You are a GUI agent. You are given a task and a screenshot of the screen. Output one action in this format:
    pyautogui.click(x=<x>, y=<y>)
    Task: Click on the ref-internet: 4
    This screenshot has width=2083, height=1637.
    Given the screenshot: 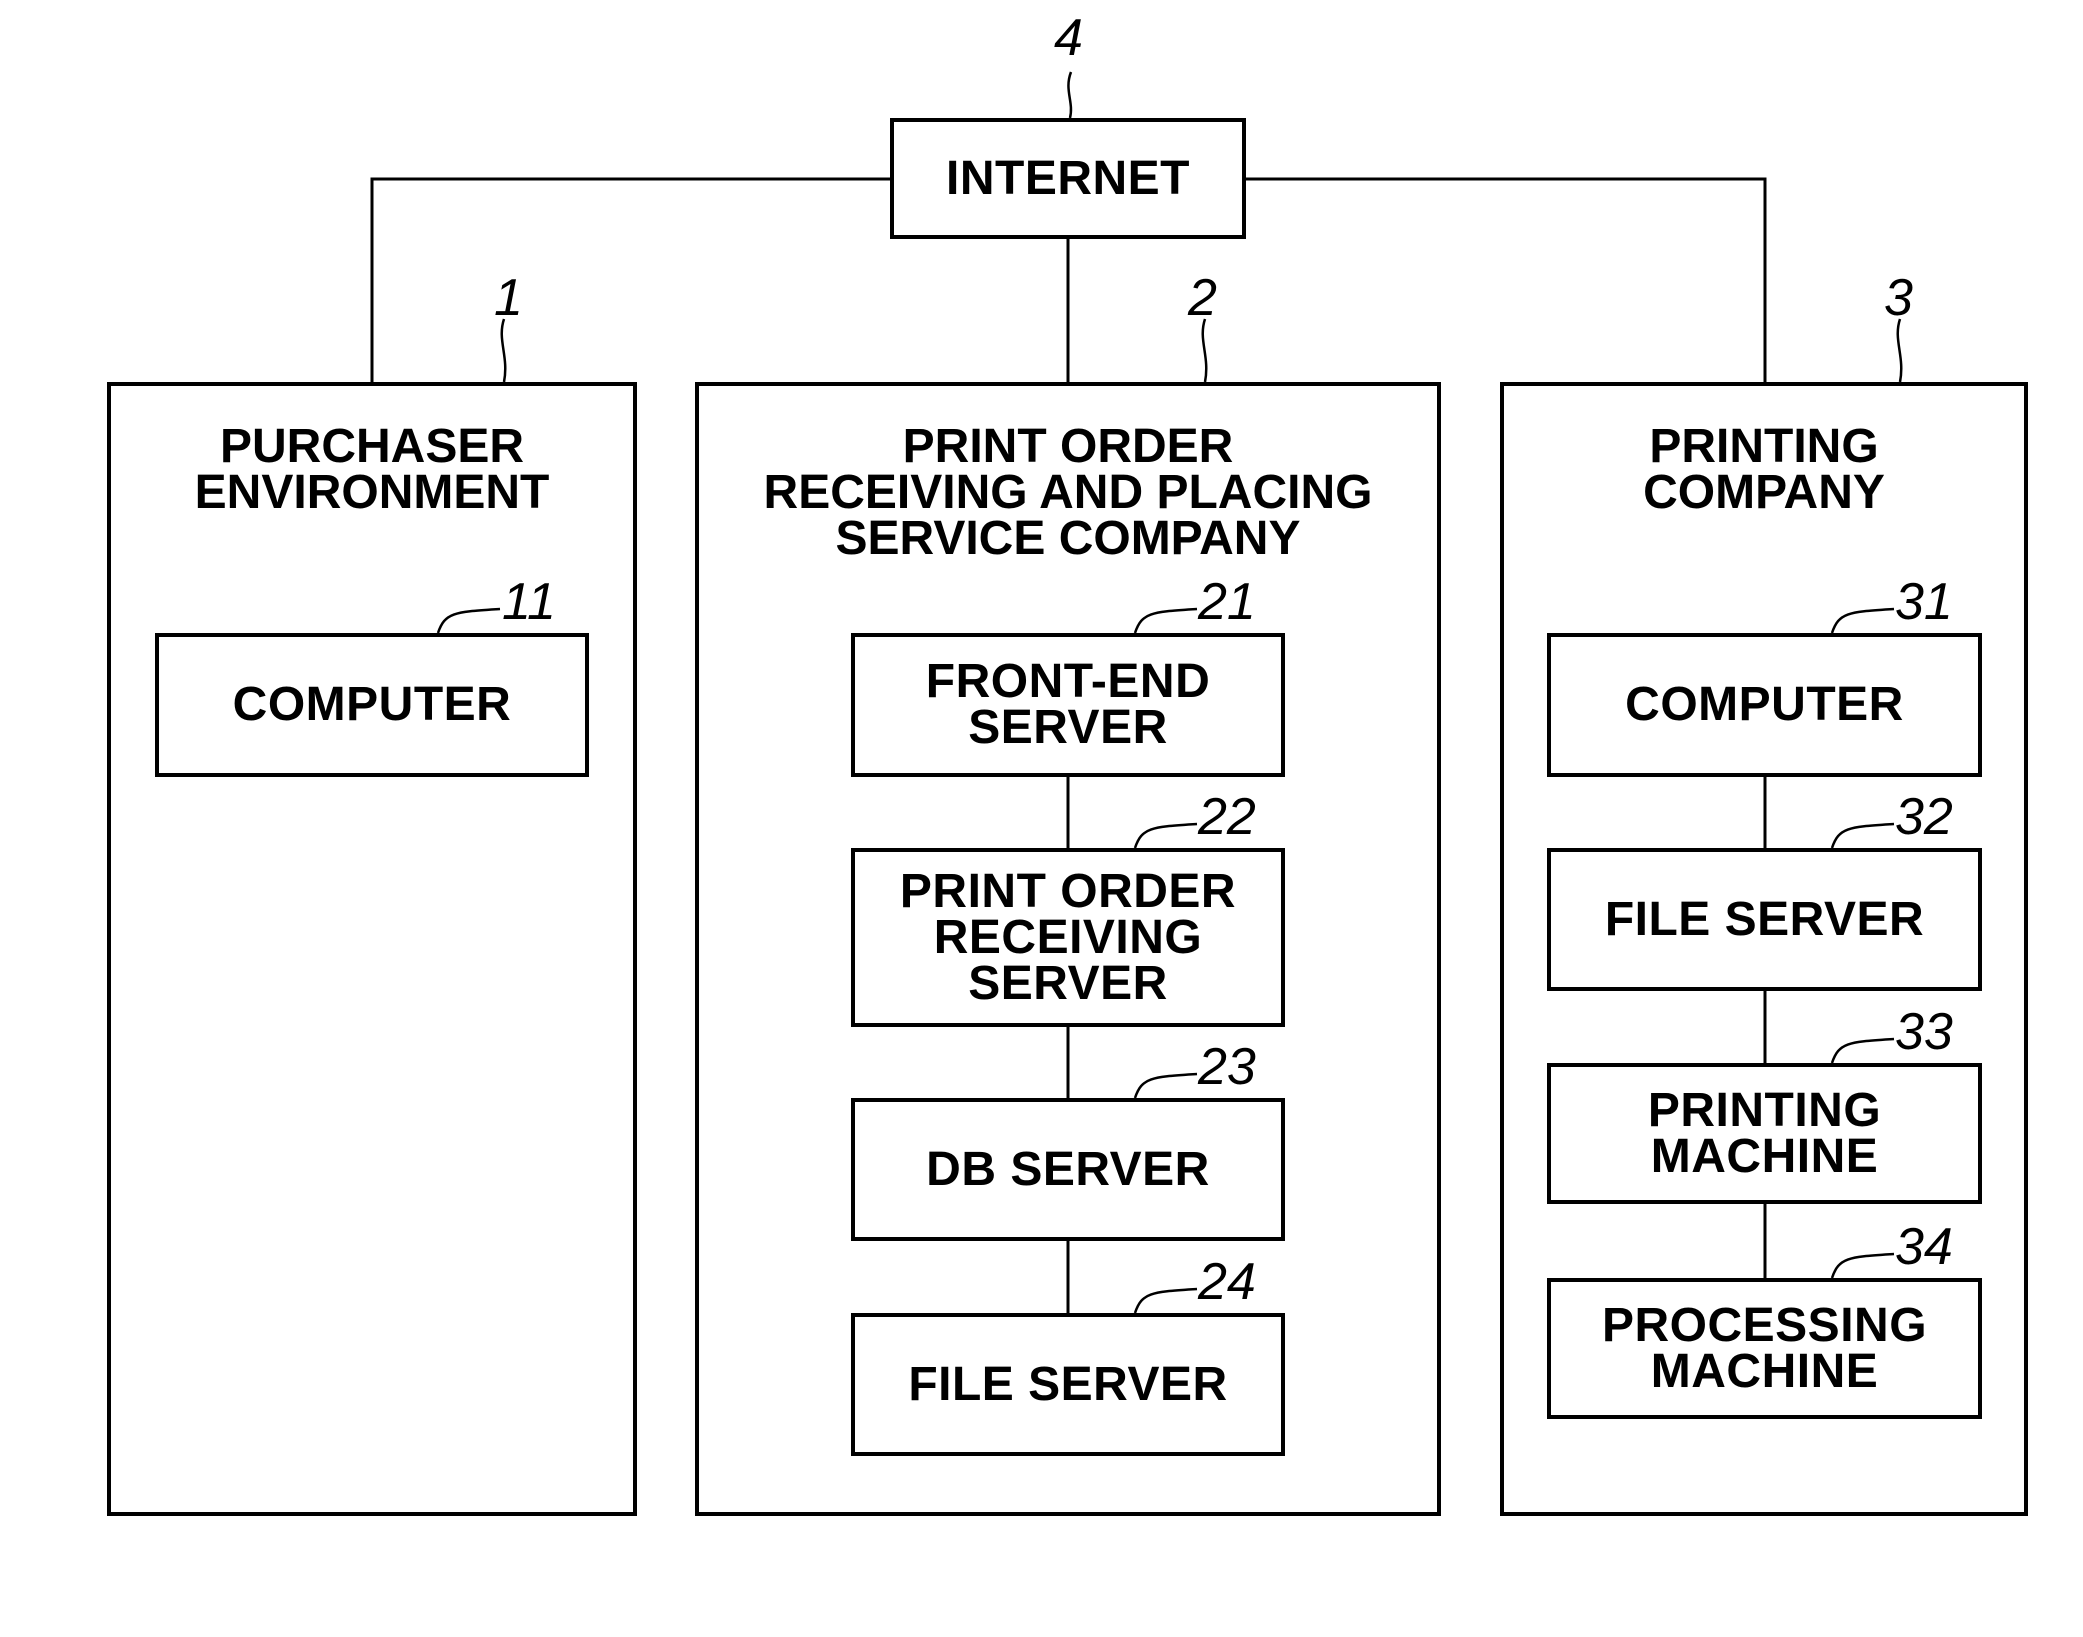 What is the action you would take?
    pyautogui.click(x=1068, y=38)
    